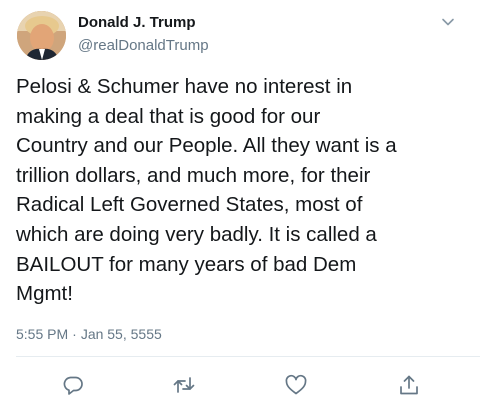 This screenshot has width=480, height=410. I want to click on avatar-portrait, so click(41, 35).